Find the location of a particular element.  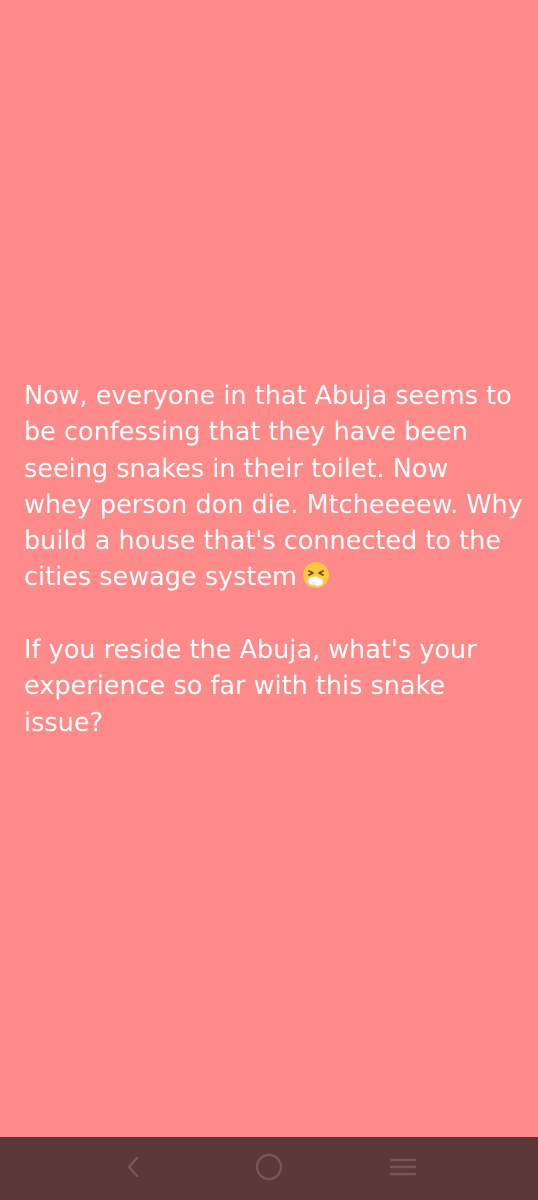

sneezing-face-icon is located at coordinates (316, 575).